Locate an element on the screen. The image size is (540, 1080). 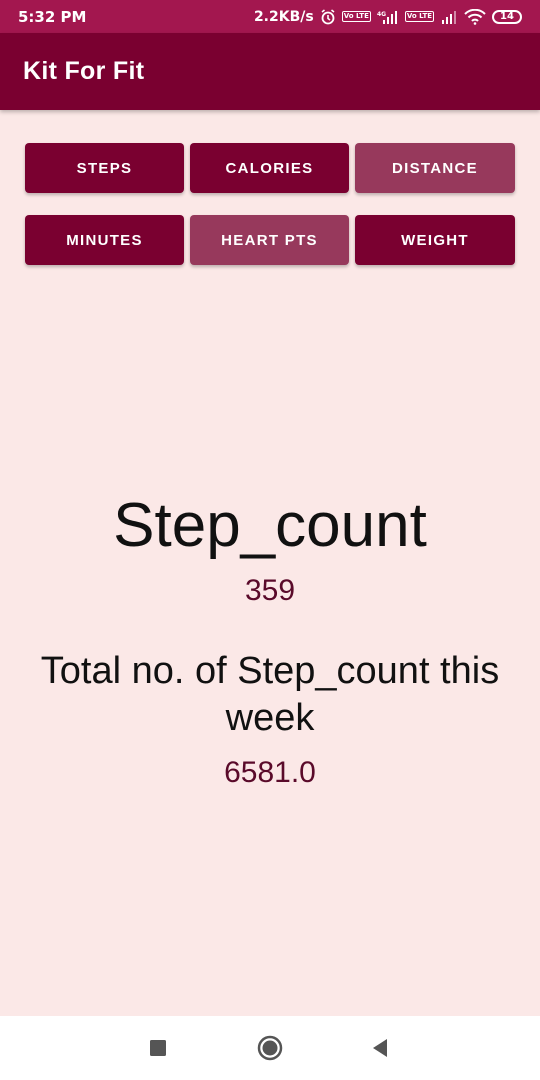
minutes-button: MINUTES is located at coordinates (104, 240).